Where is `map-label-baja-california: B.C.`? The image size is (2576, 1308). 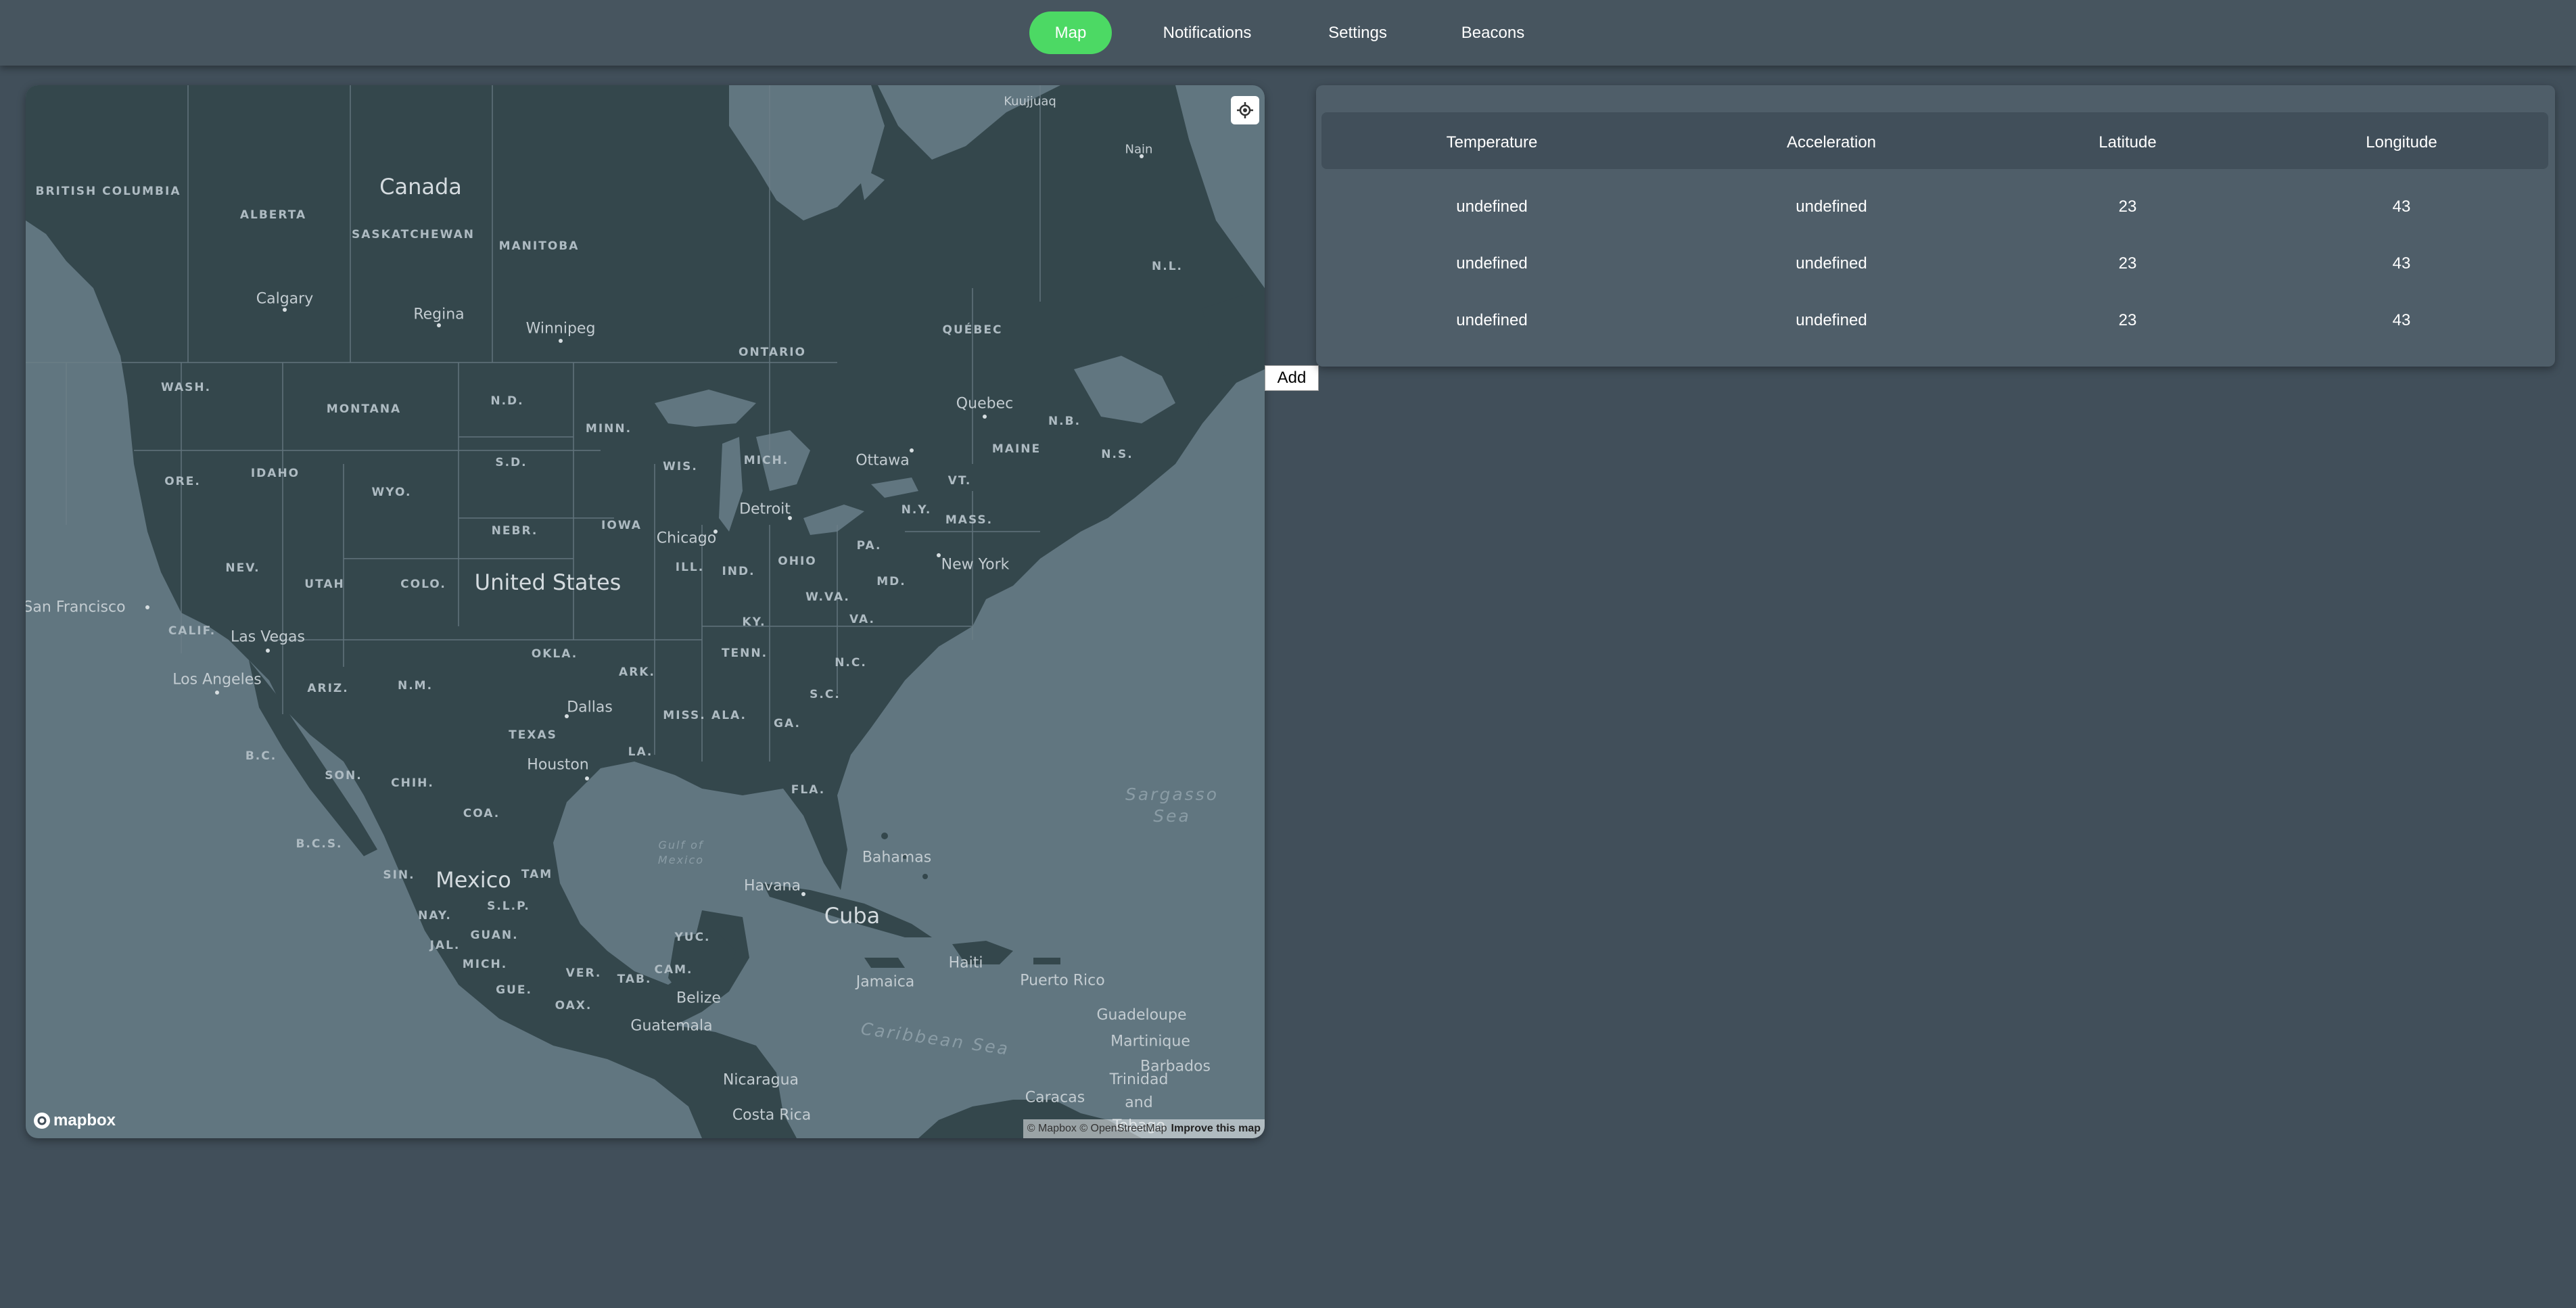
map-label-baja-california: B.C. is located at coordinates (261, 756).